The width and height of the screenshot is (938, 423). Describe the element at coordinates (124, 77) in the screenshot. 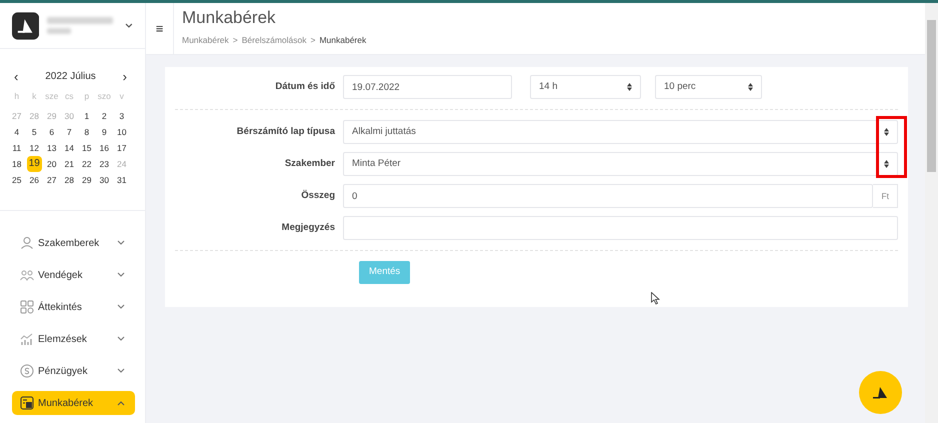

I see `next-month-button: ›` at that location.